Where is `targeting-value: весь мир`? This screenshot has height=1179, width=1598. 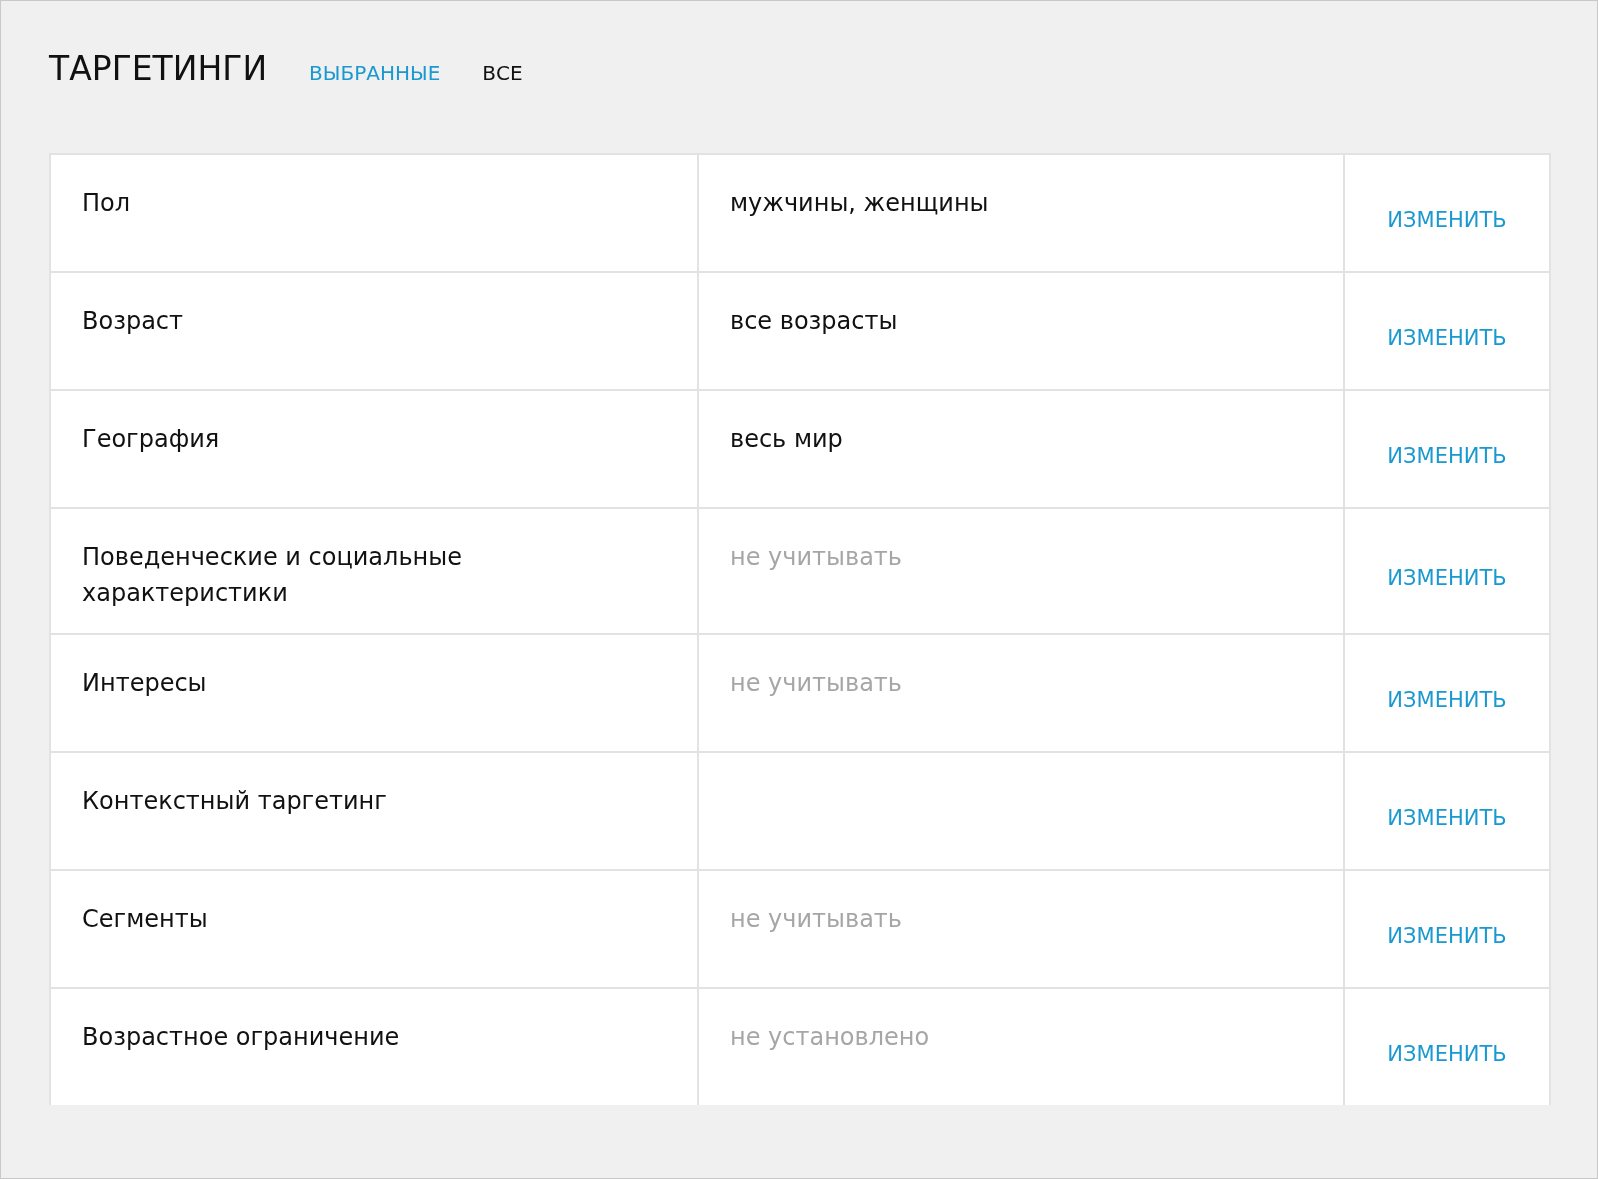
targeting-value: весь мир is located at coordinates (786, 439).